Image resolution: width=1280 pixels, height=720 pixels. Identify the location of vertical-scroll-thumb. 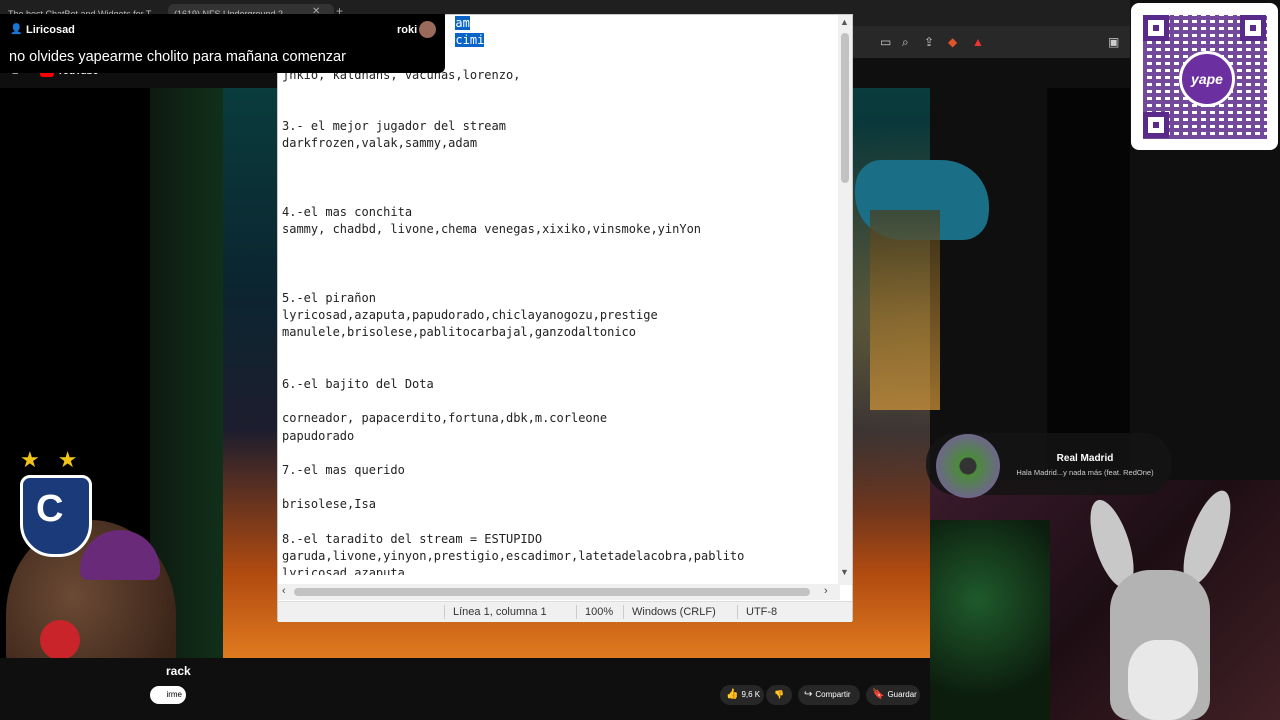
(845, 108).